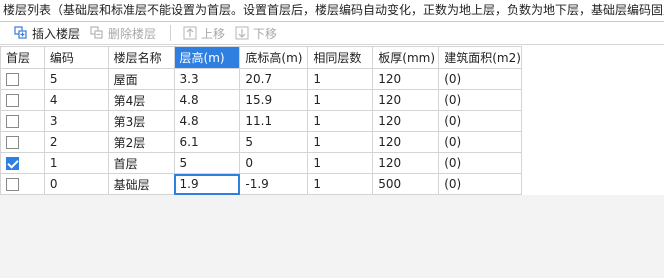  I want to click on table-row: 3 第3层 4.8 11.1 1 120 (0), so click(332, 121).